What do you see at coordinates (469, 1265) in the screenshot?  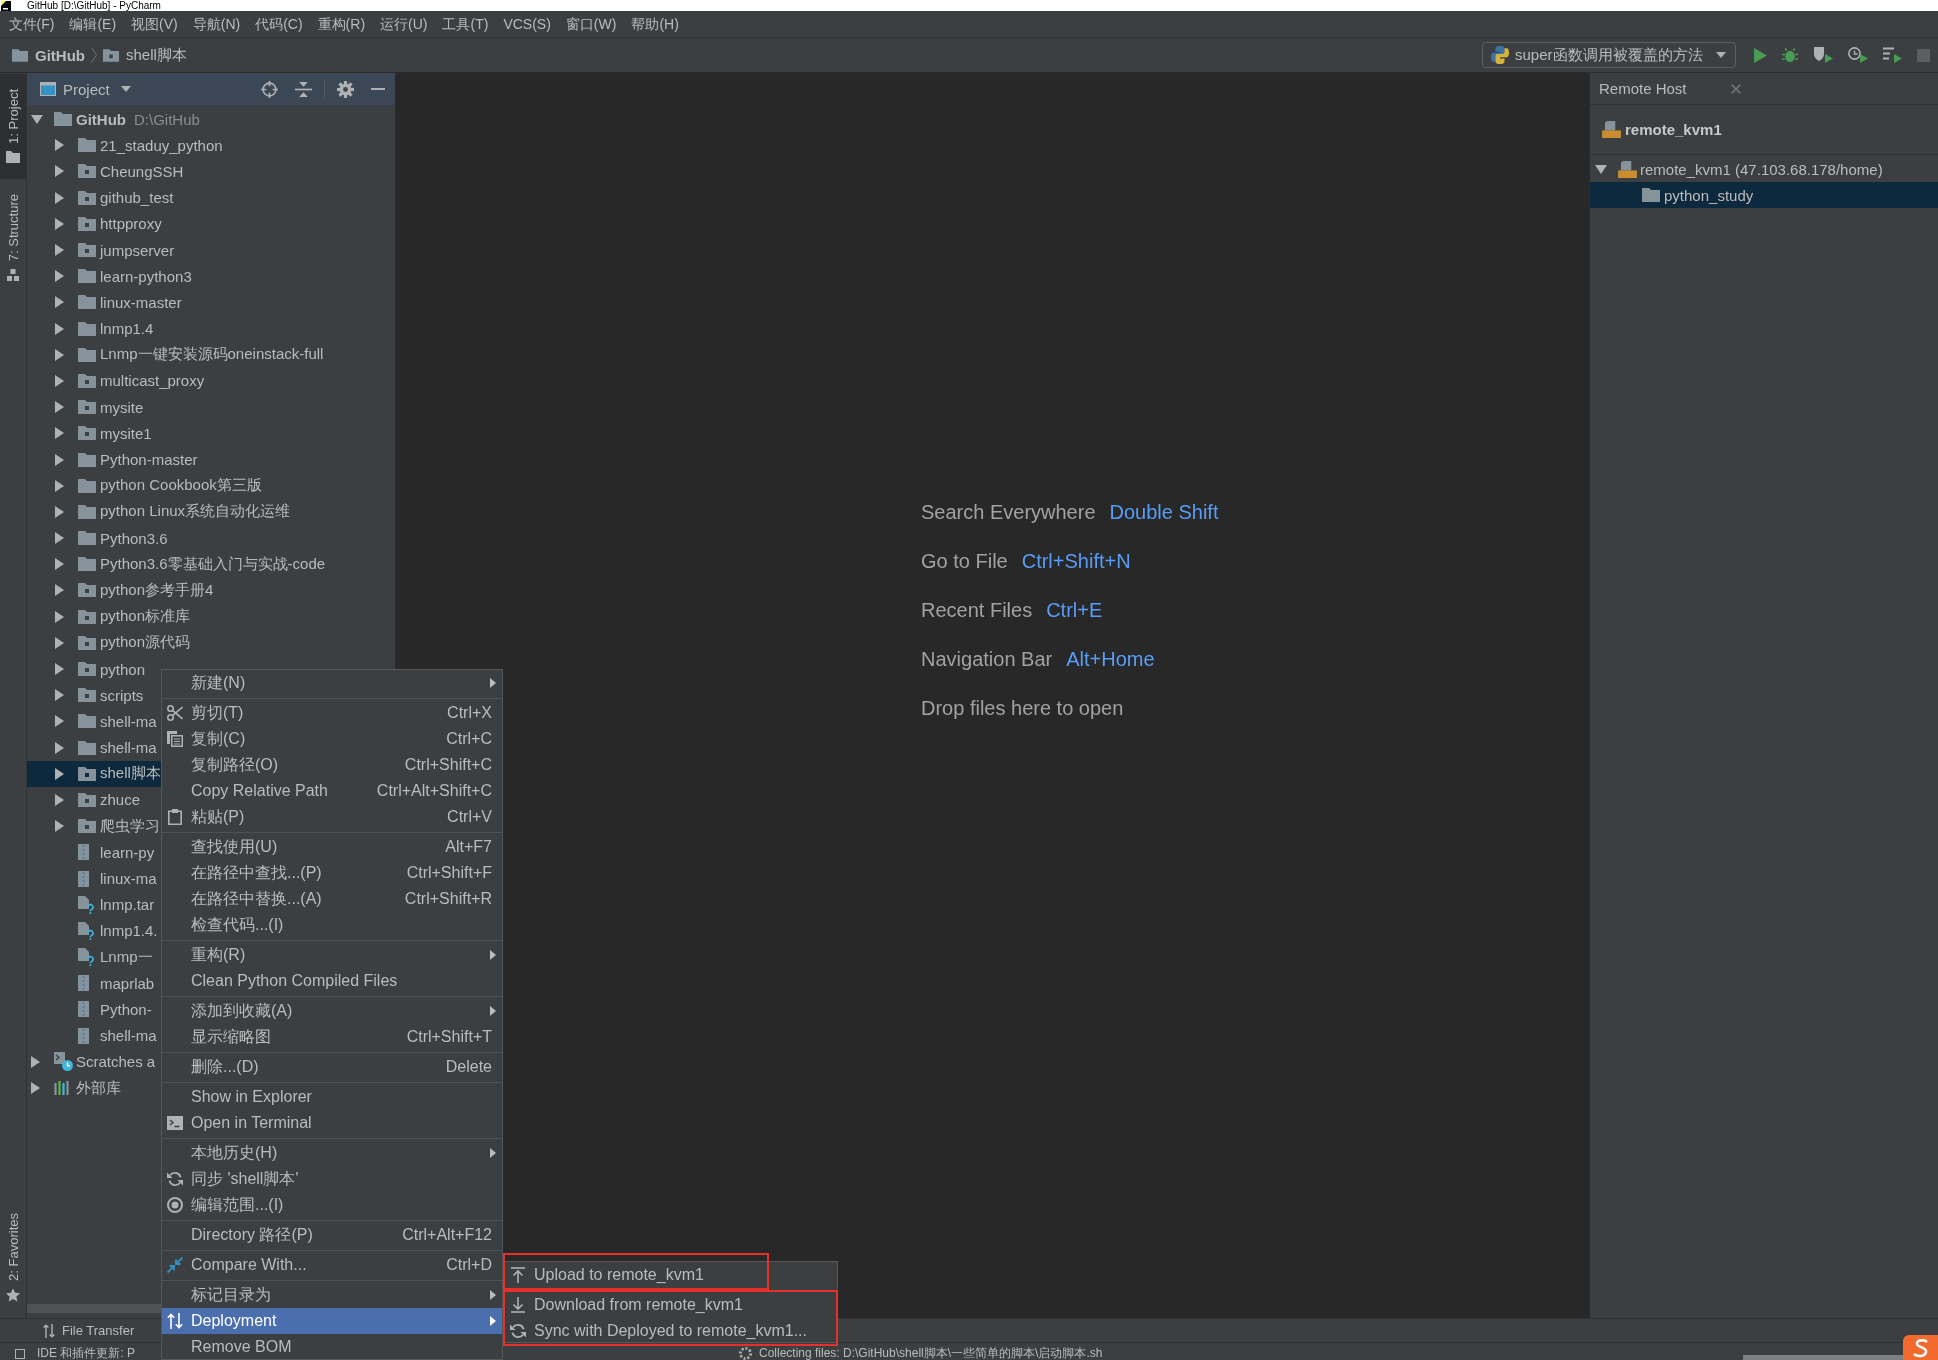 I see `shortcut-label: Ctrl+D` at bounding box center [469, 1265].